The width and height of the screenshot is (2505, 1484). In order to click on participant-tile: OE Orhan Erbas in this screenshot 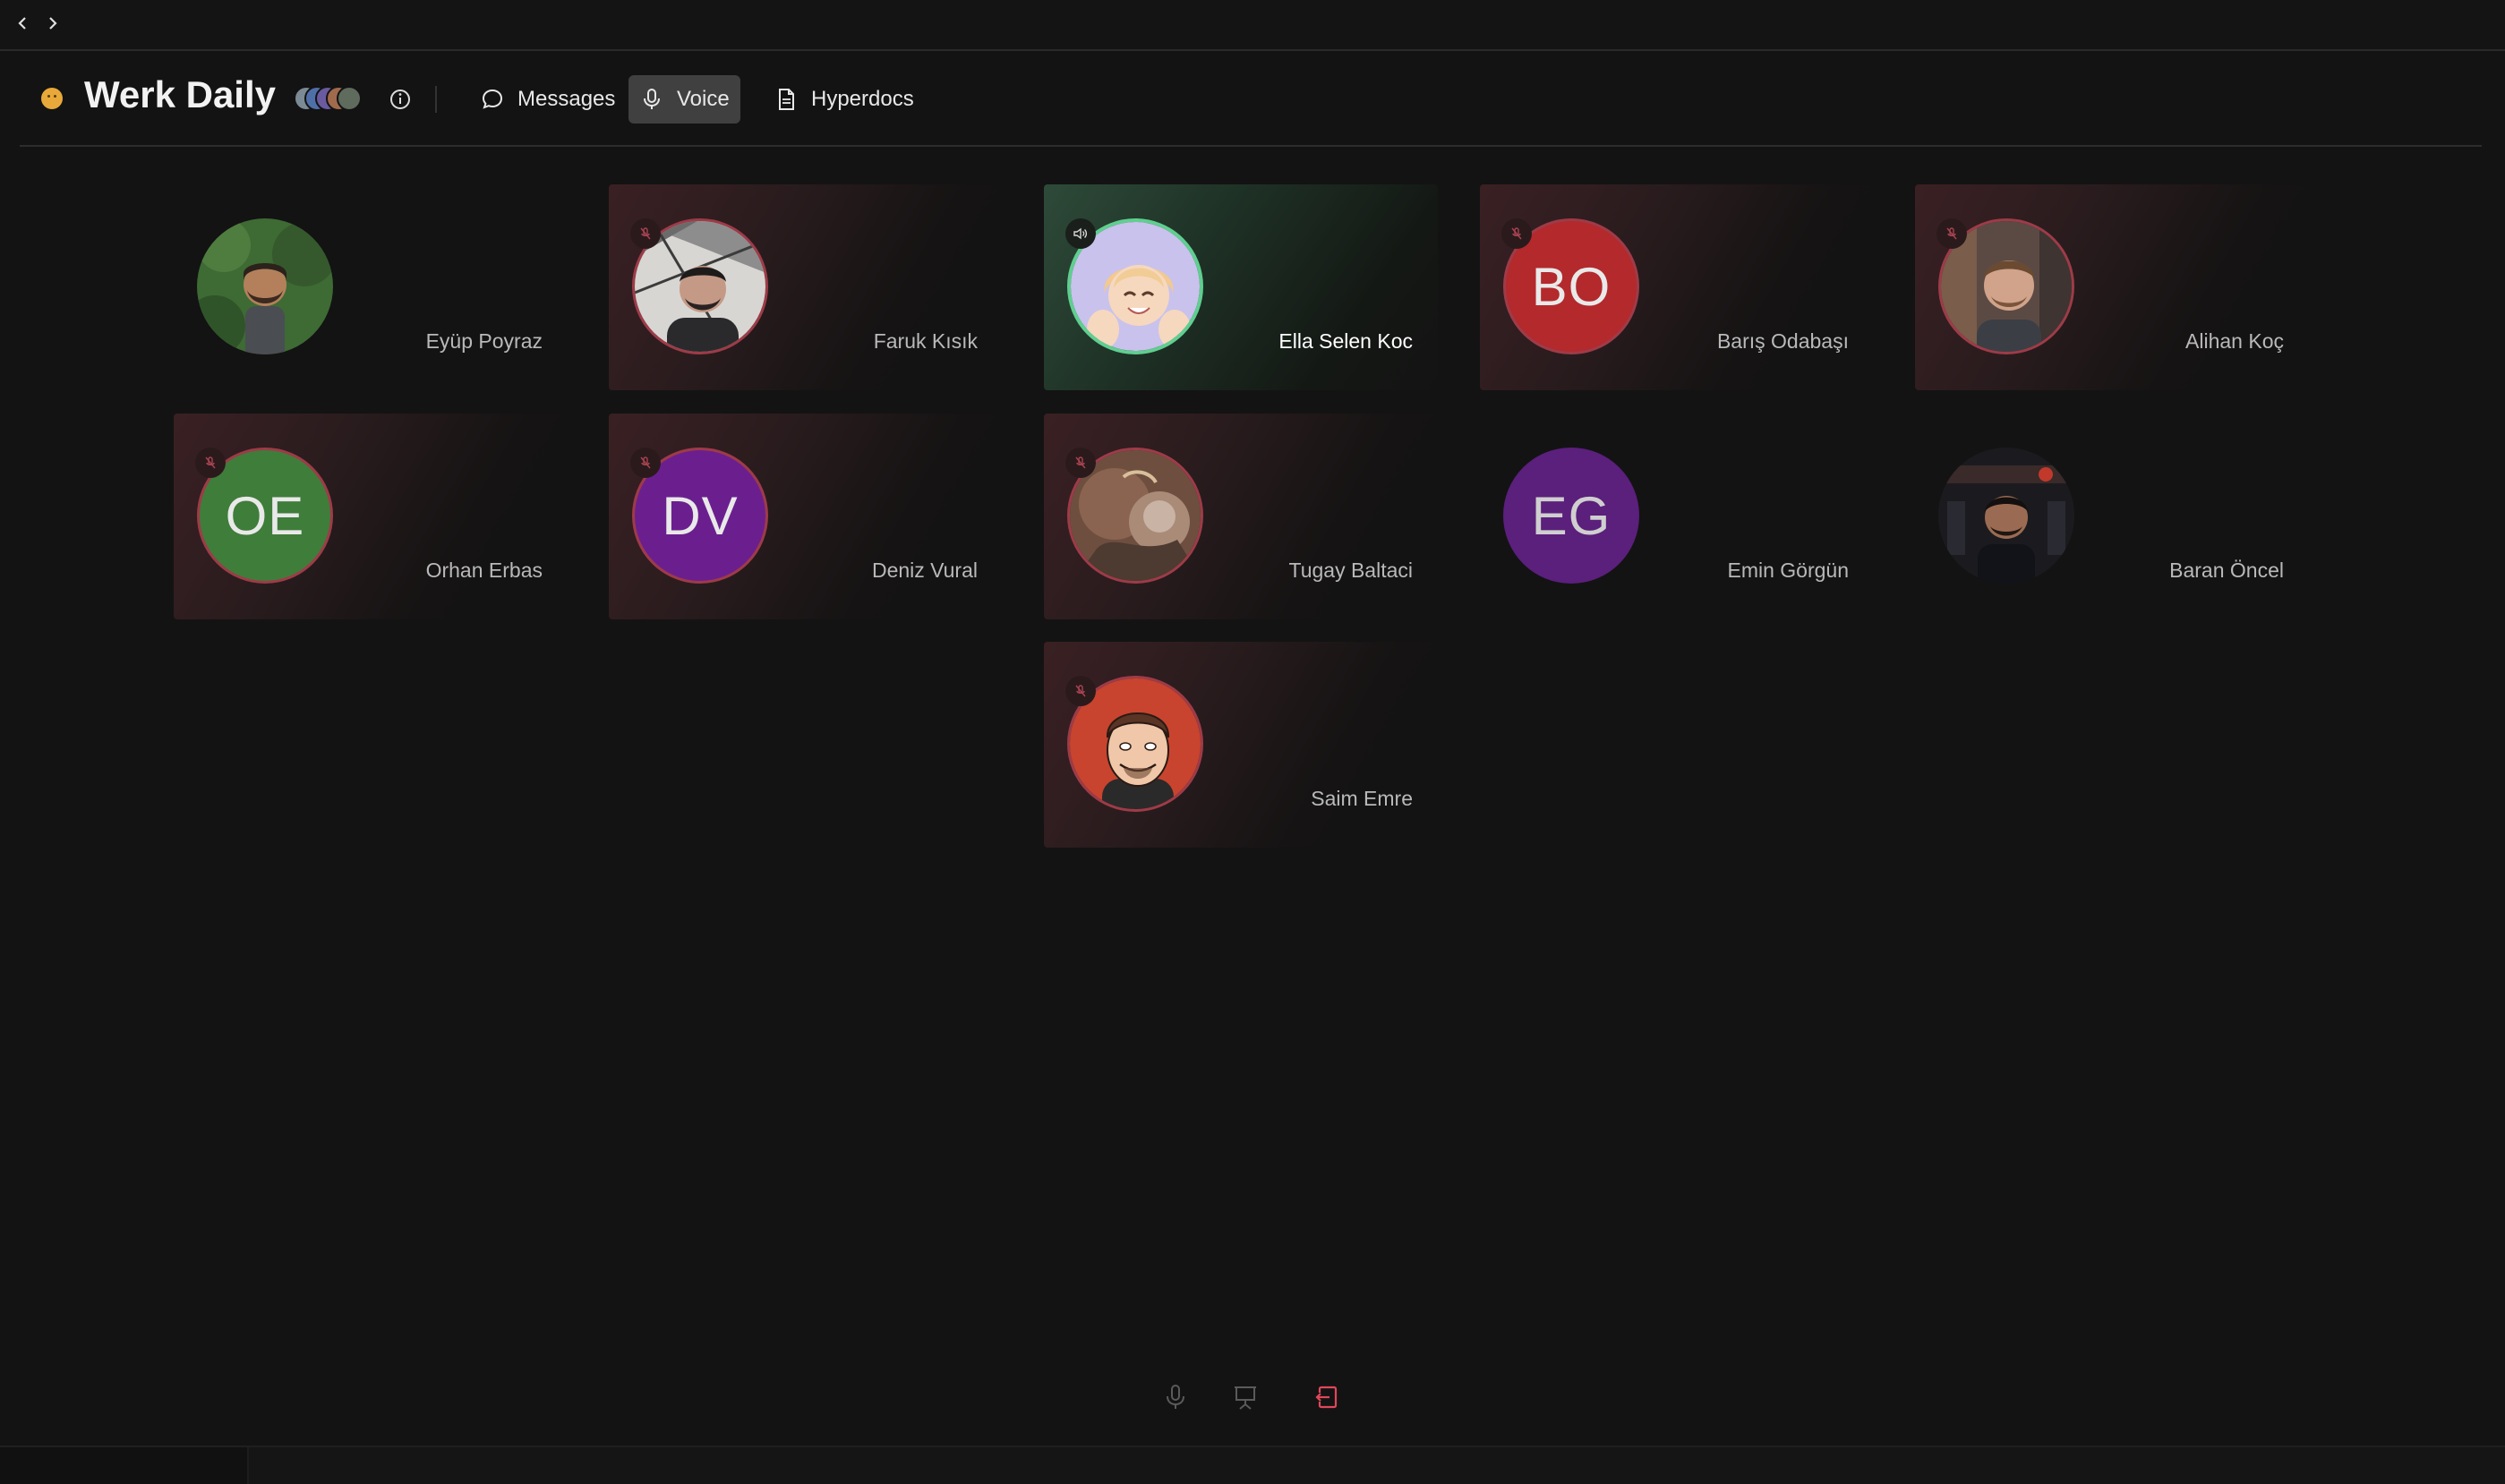, I will do `click(371, 516)`.